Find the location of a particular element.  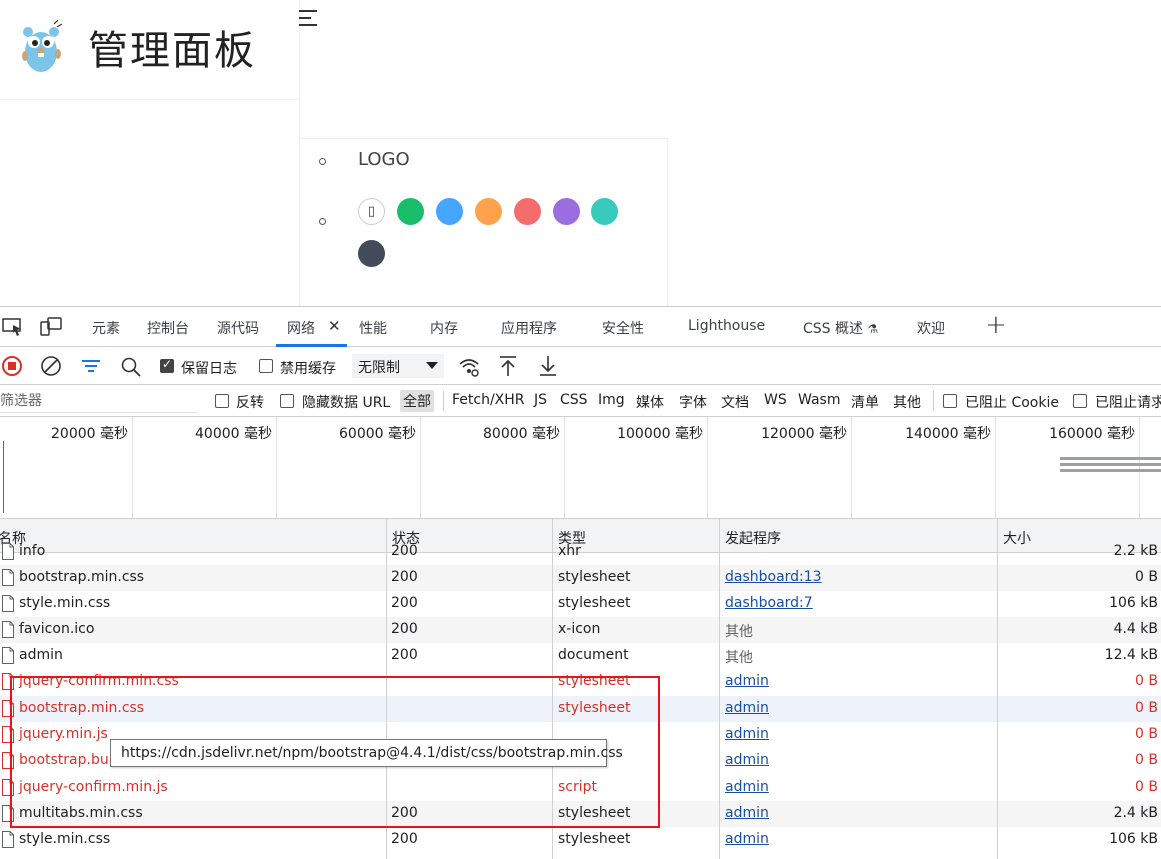

filter-icon is located at coordinates (91, 366).